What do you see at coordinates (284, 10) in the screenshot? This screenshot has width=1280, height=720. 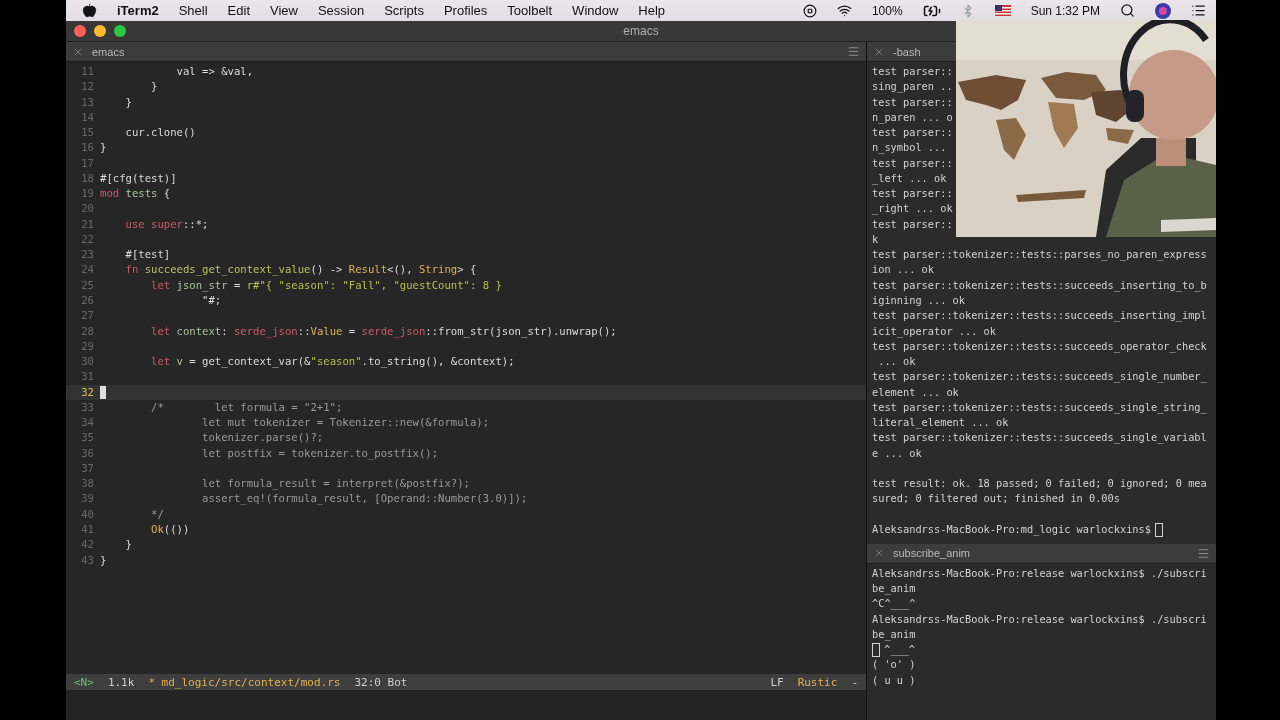 I see `menu-item: View` at bounding box center [284, 10].